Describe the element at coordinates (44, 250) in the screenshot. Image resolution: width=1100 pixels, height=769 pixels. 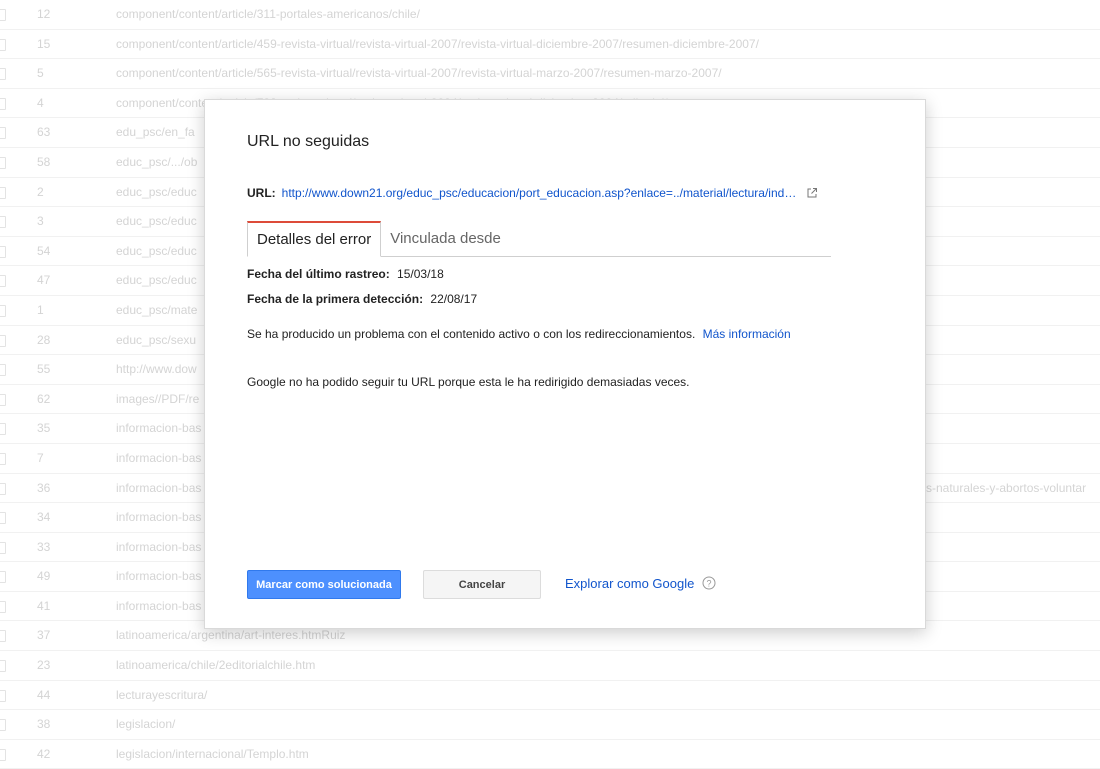
I see `row-link-count: 54` at that location.